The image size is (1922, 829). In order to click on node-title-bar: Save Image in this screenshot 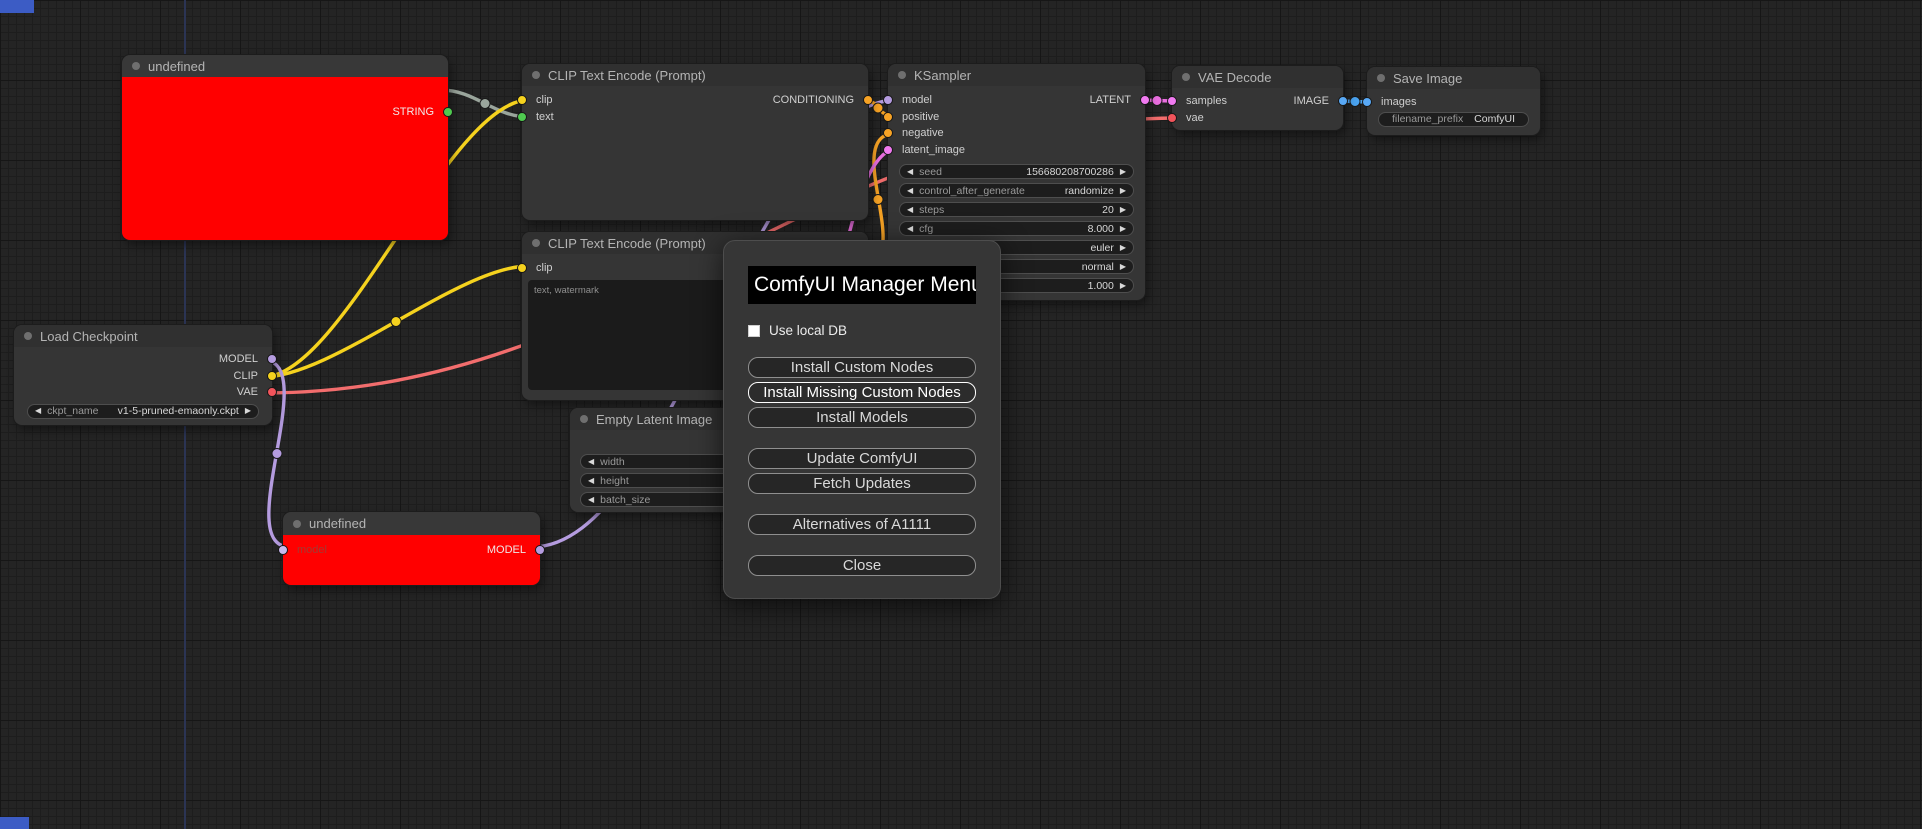, I will do `click(1453, 78)`.